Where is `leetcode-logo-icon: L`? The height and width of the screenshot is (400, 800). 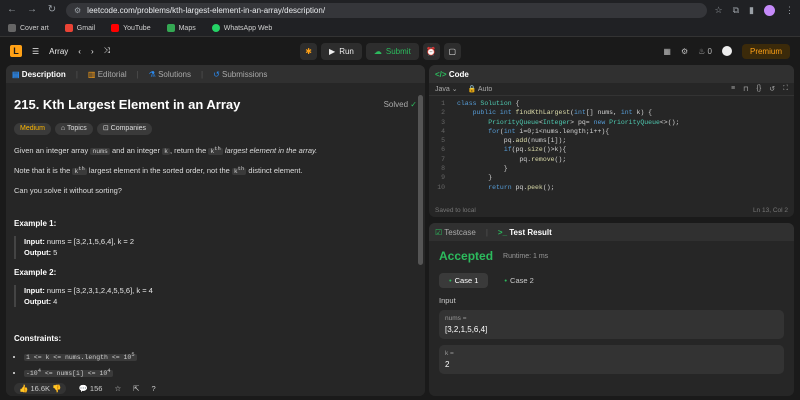 leetcode-logo-icon: L is located at coordinates (16, 51).